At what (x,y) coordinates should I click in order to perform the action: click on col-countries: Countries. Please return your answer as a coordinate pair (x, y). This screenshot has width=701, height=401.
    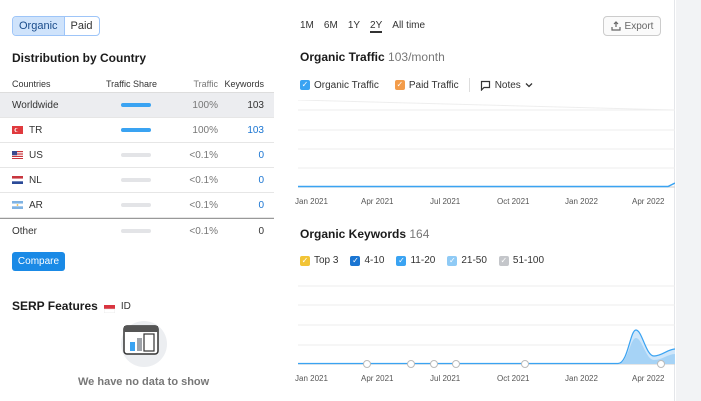
    Looking at the image, I should click on (53, 84).